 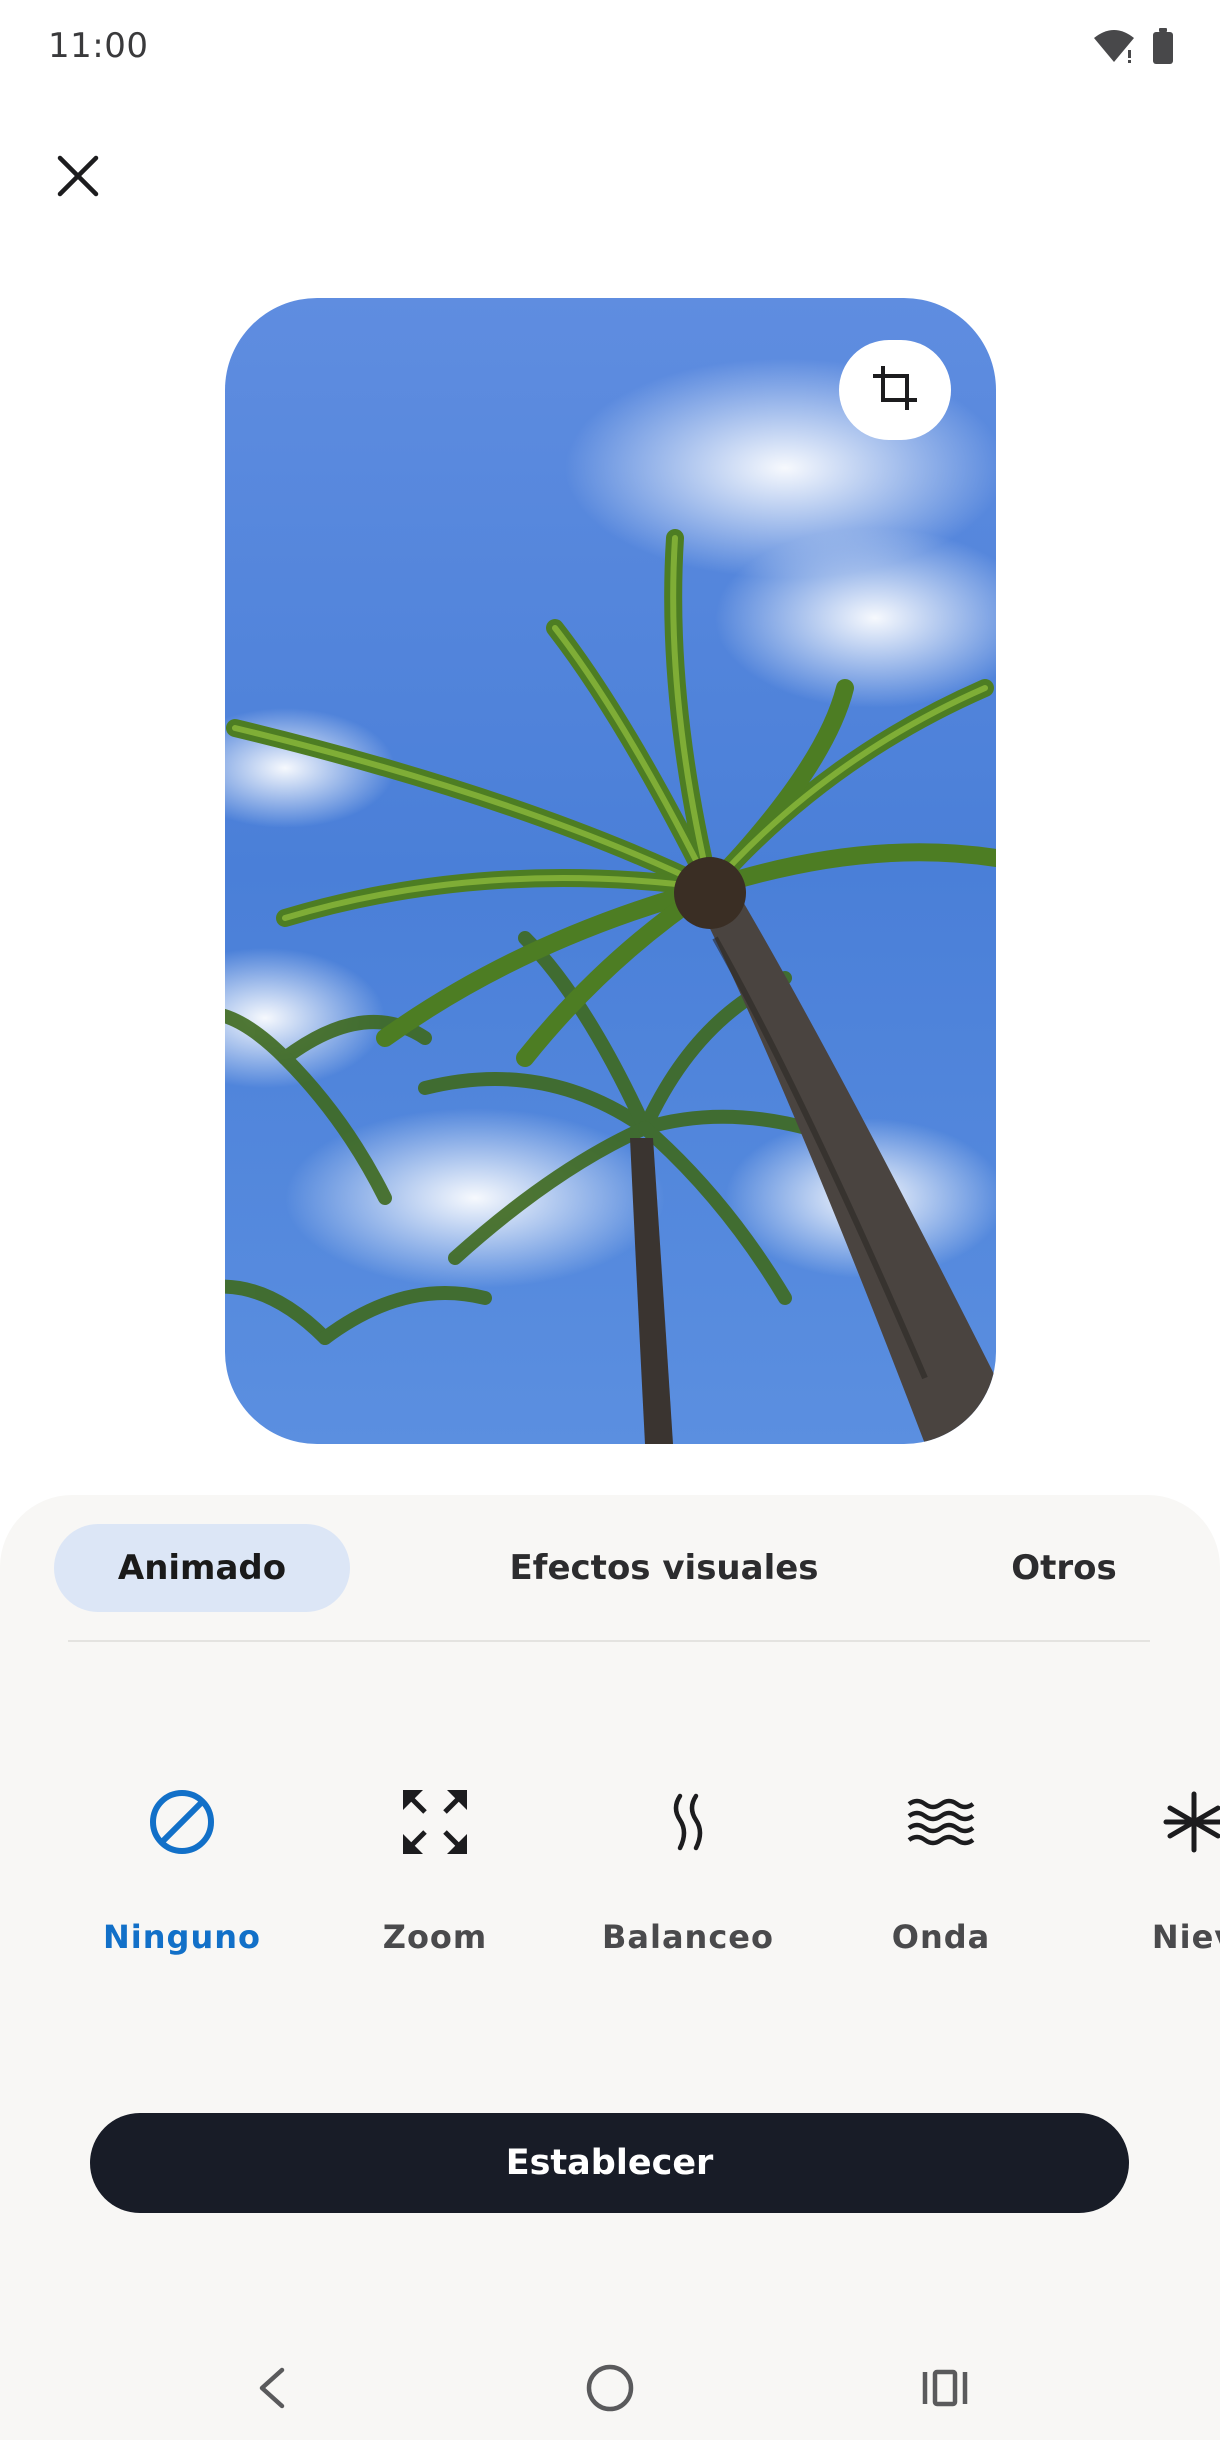 I want to click on close-icon, so click(x=78, y=178).